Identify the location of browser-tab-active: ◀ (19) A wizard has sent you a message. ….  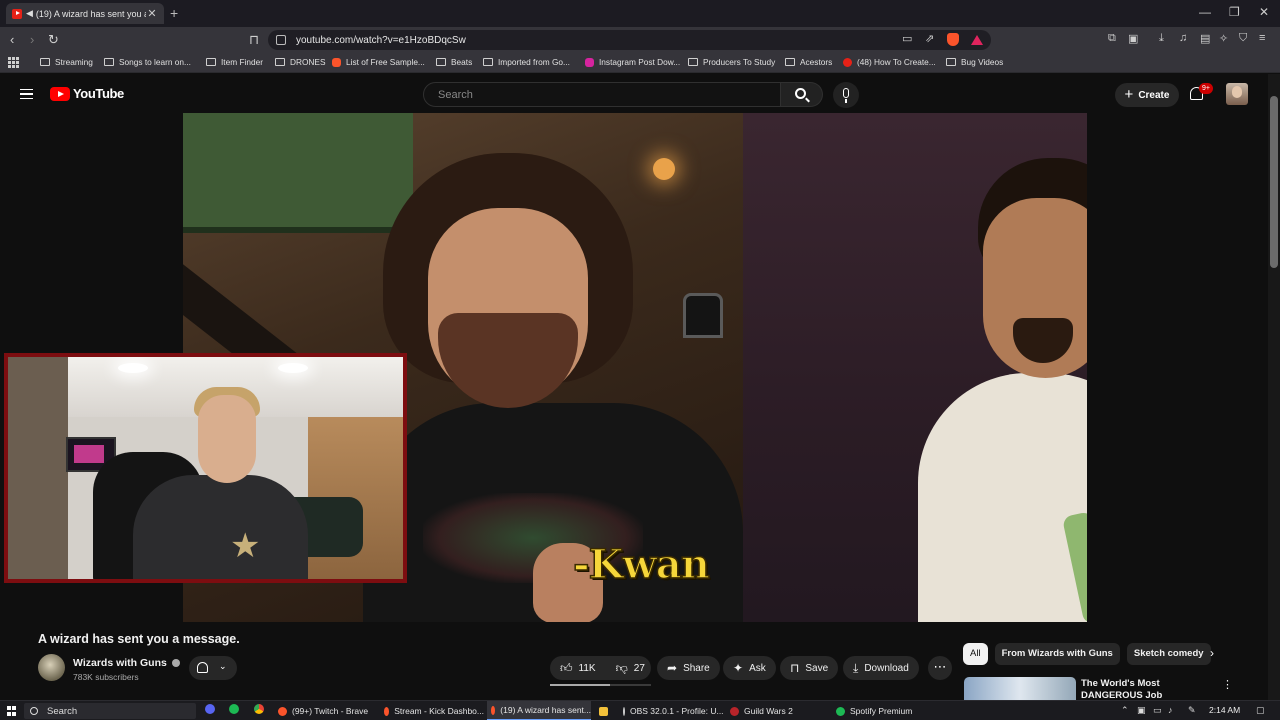
(85, 13).